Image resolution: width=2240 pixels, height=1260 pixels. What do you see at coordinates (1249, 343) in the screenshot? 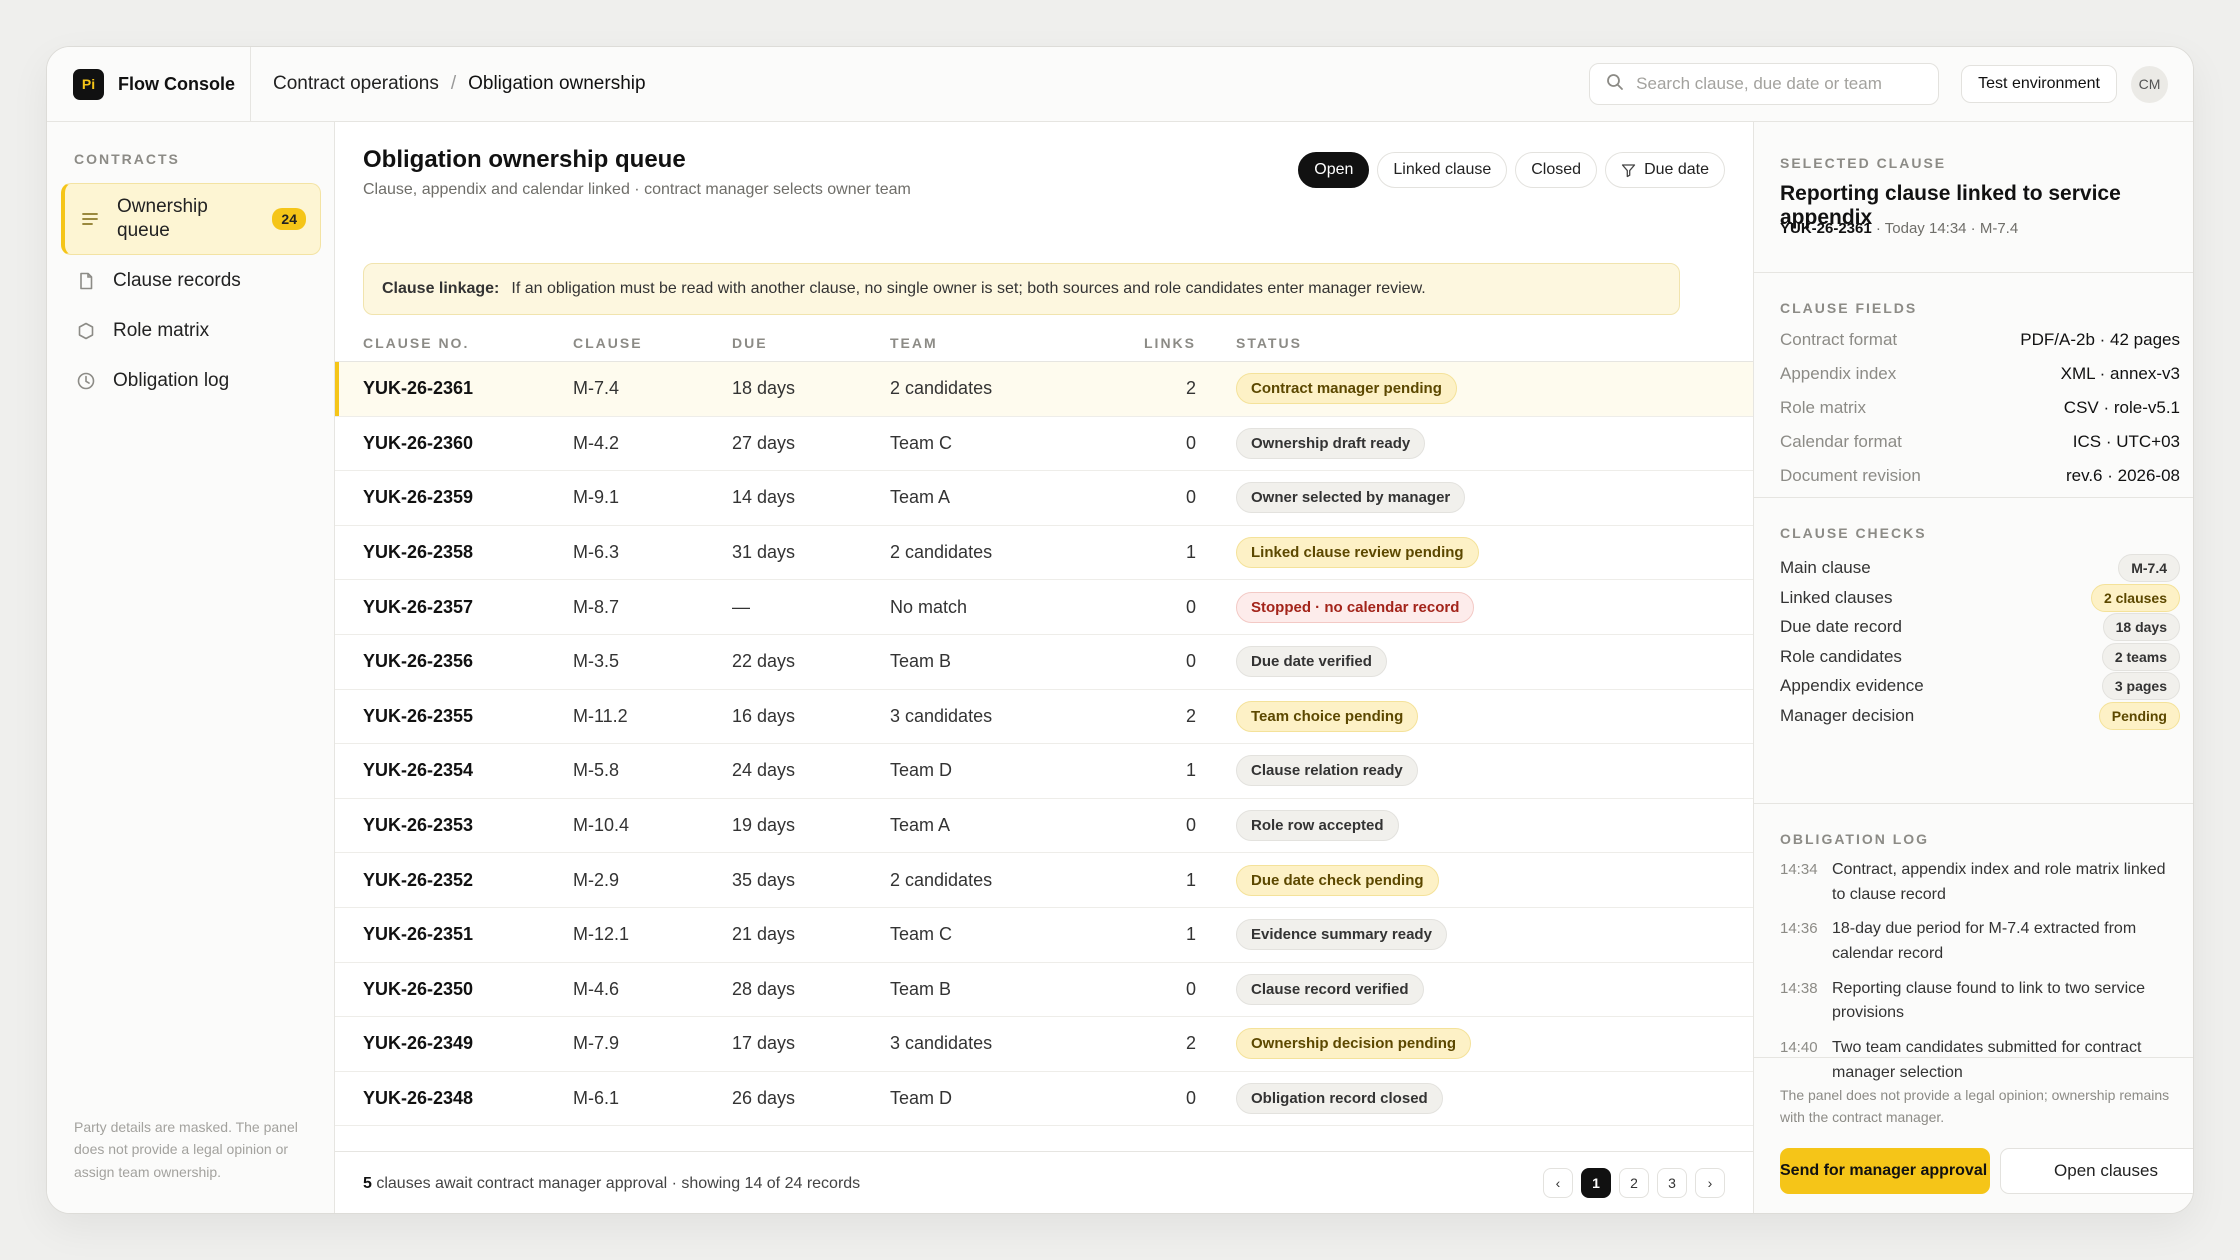
I see `column-header-status: STATUS` at bounding box center [1249, 343].